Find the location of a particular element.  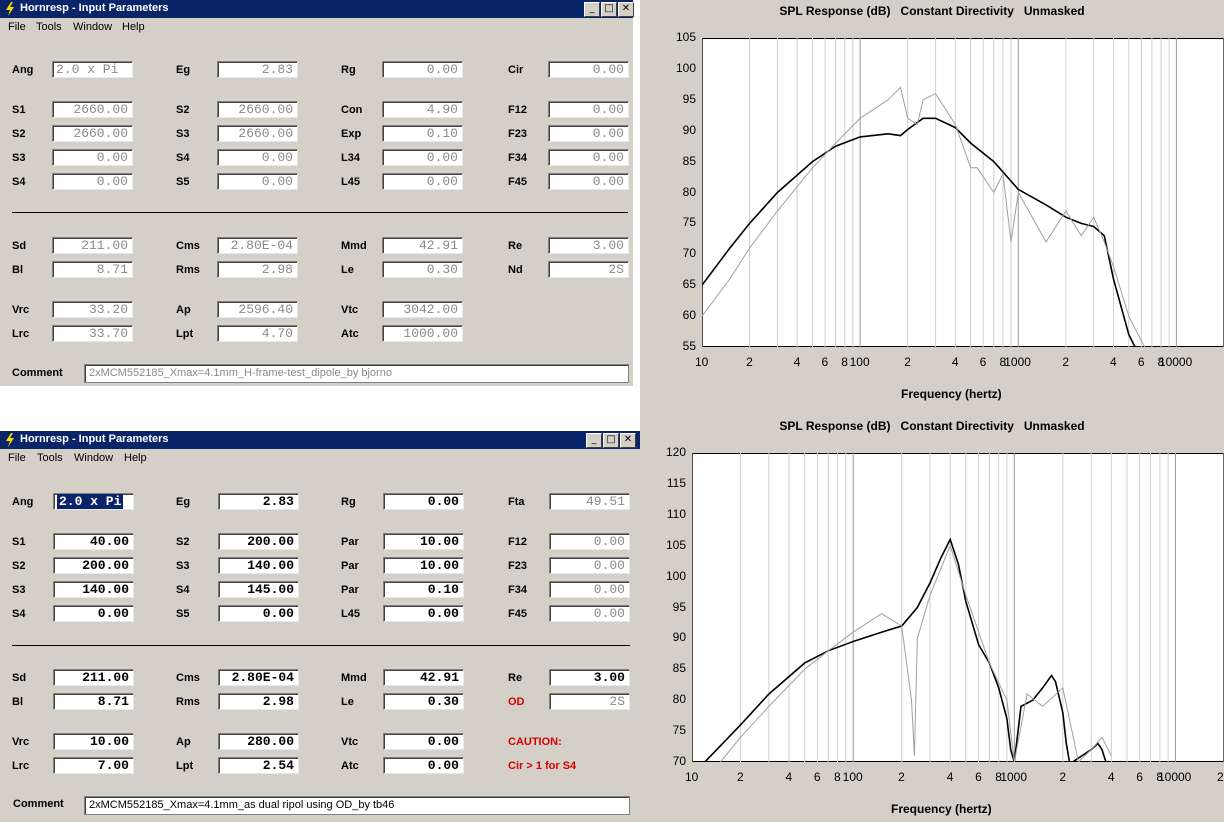

param-field-od: 2S is located at coordinates (589, 701).